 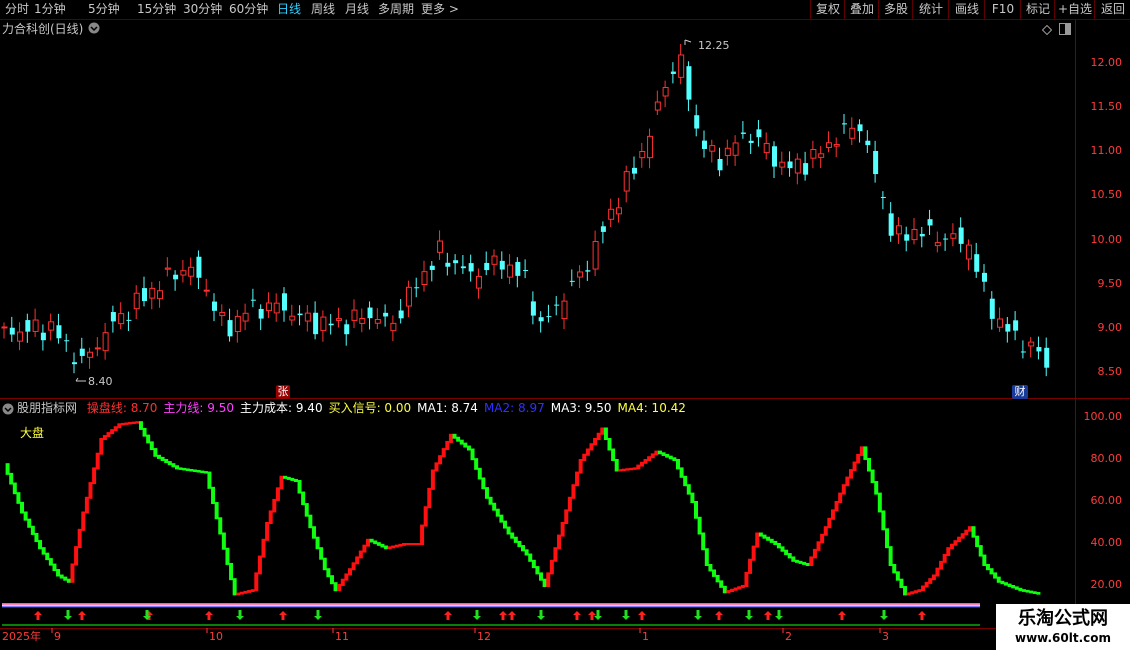 What do you see at coordinates (1112, 9) in the screenshot?
I see `back-button: 返回` at bounding box center [1112, 9].